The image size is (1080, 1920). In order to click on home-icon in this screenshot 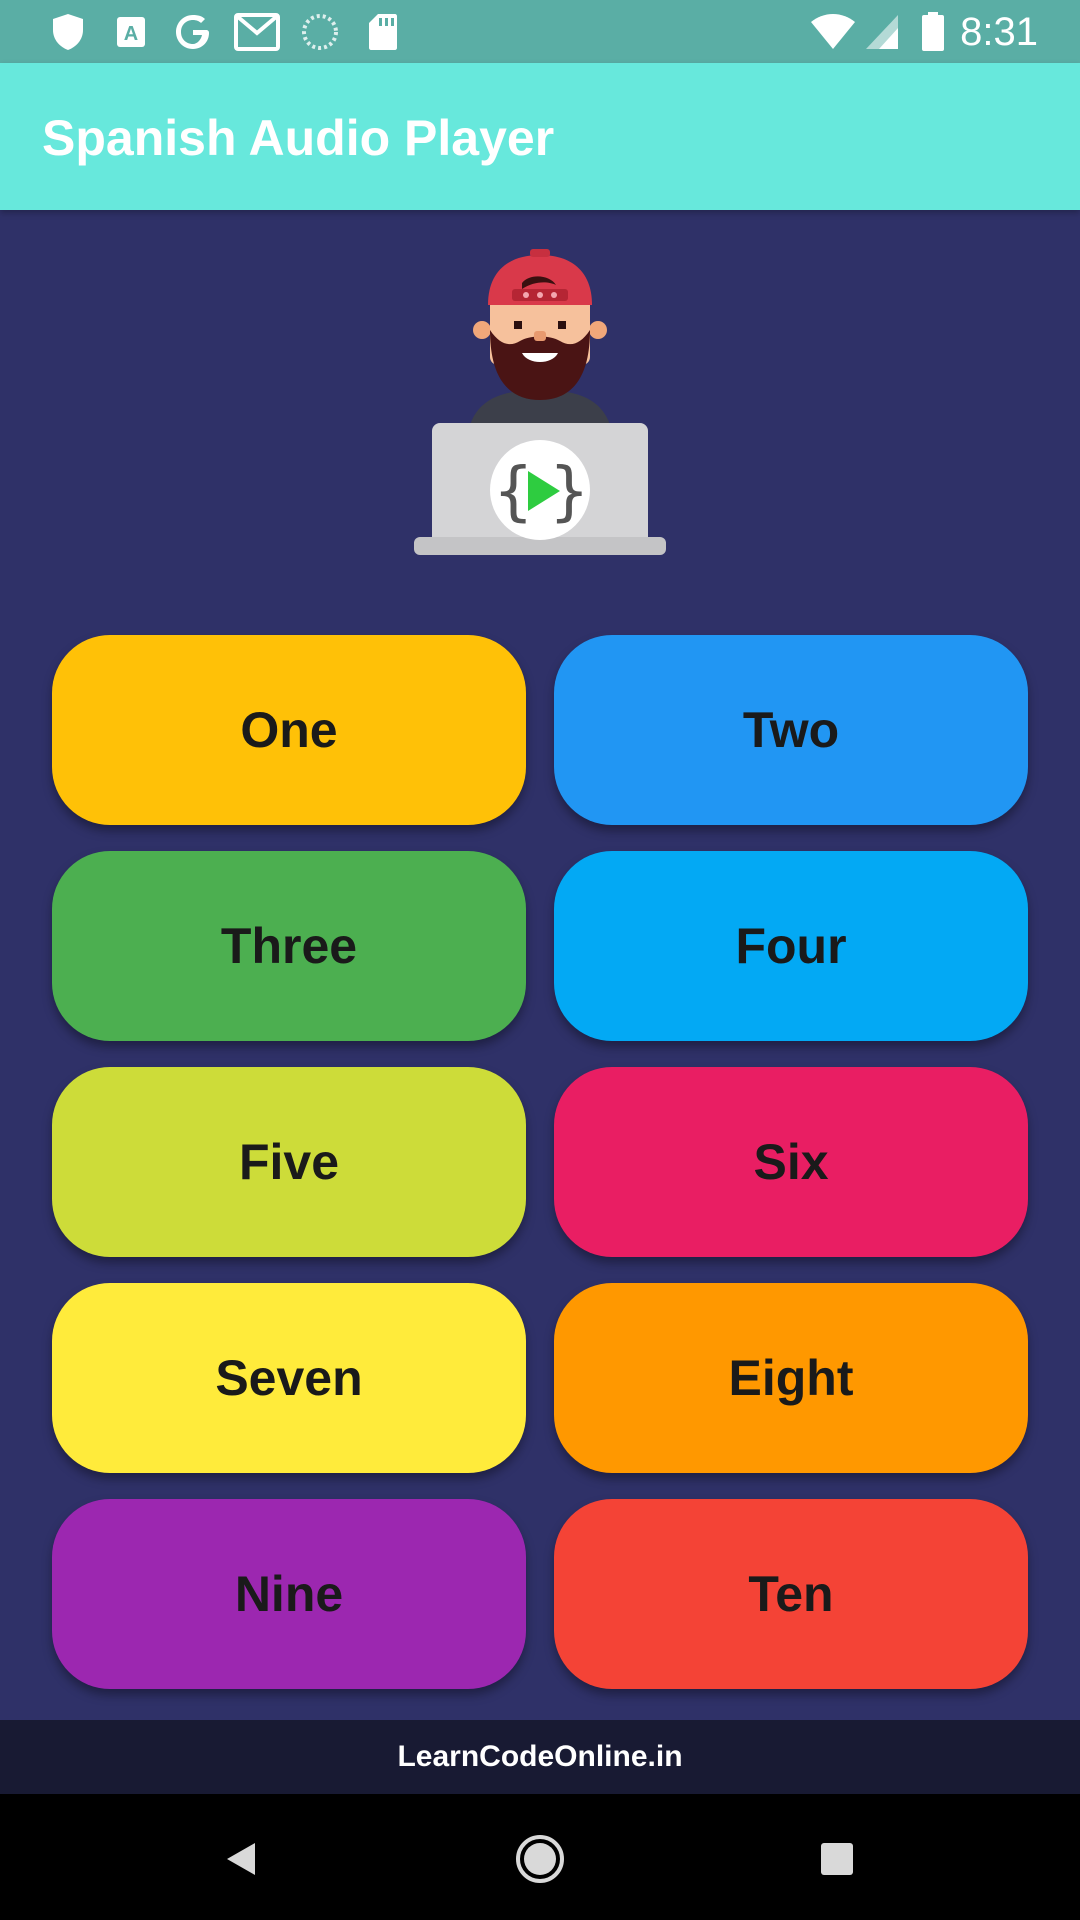, I will do `click(540, 1859)`.